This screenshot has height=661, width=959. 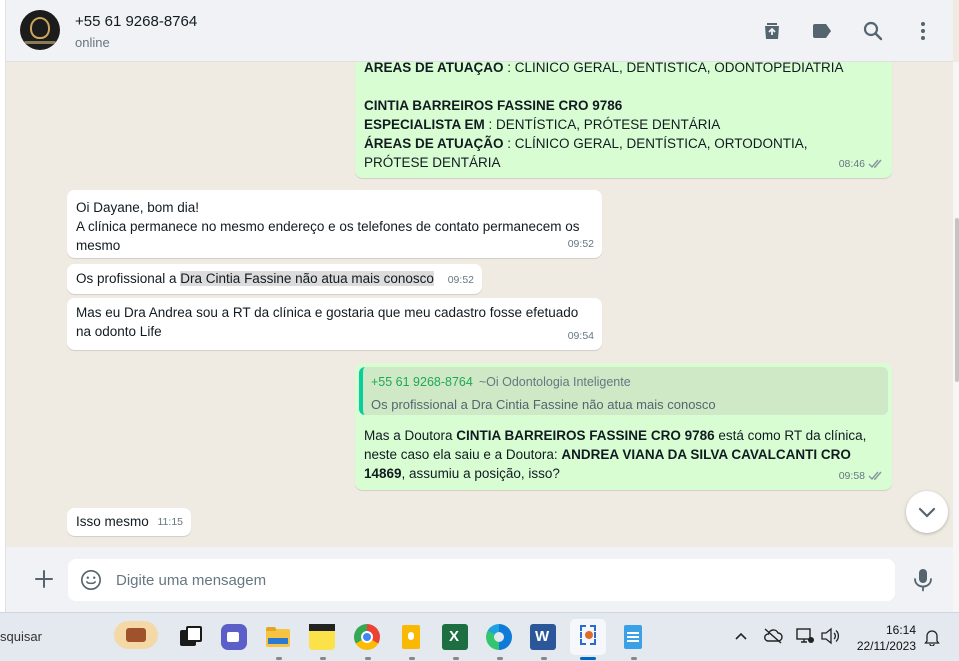 What do you see at coordinates (455, 637) in the screenshot?
I see `excel-icon: X` at bounding box center [455, 637].